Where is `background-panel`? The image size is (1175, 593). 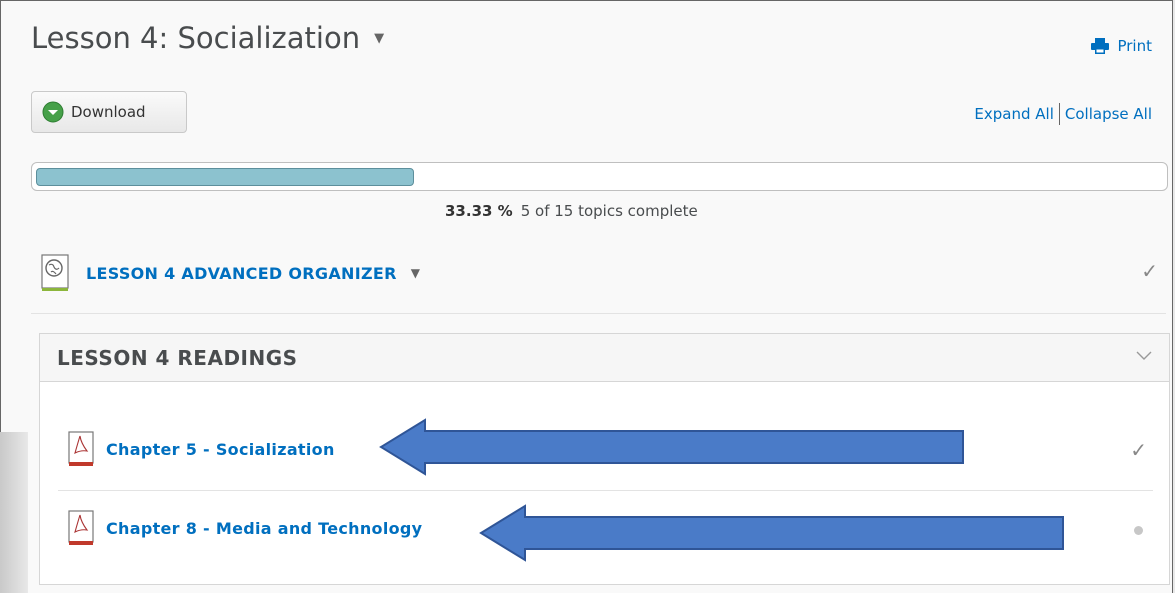
background-panel is located at coordinates (14, 512).